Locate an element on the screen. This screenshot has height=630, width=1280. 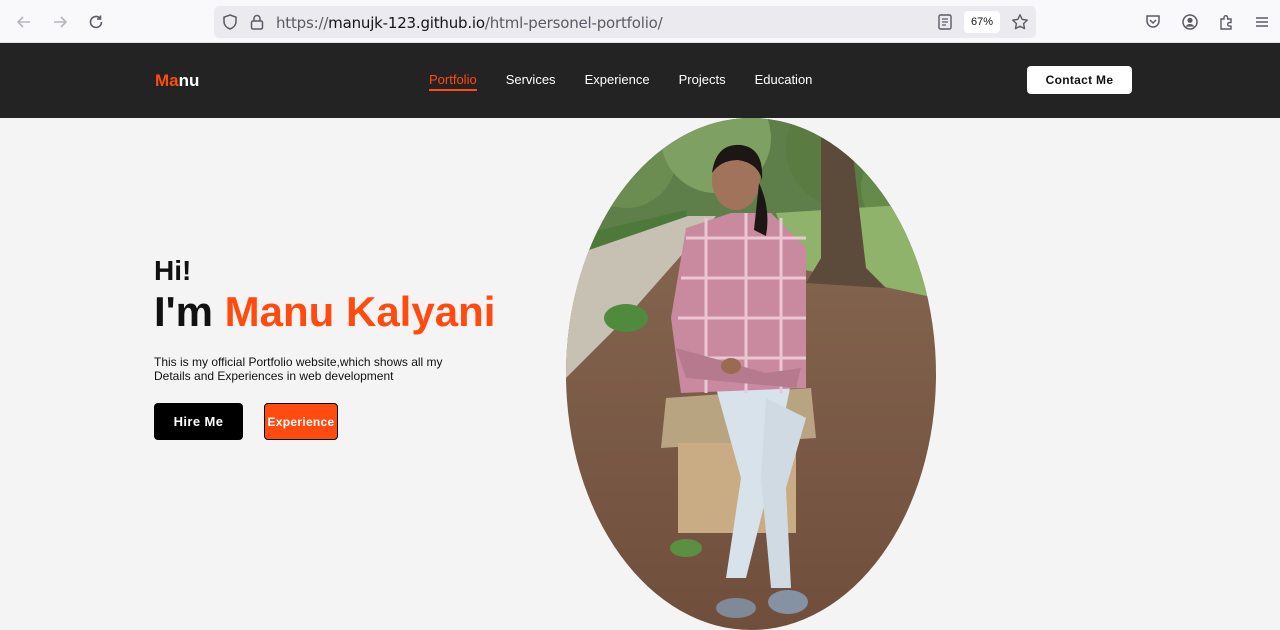
reader-view-icon is located at coordinates (945, 22).